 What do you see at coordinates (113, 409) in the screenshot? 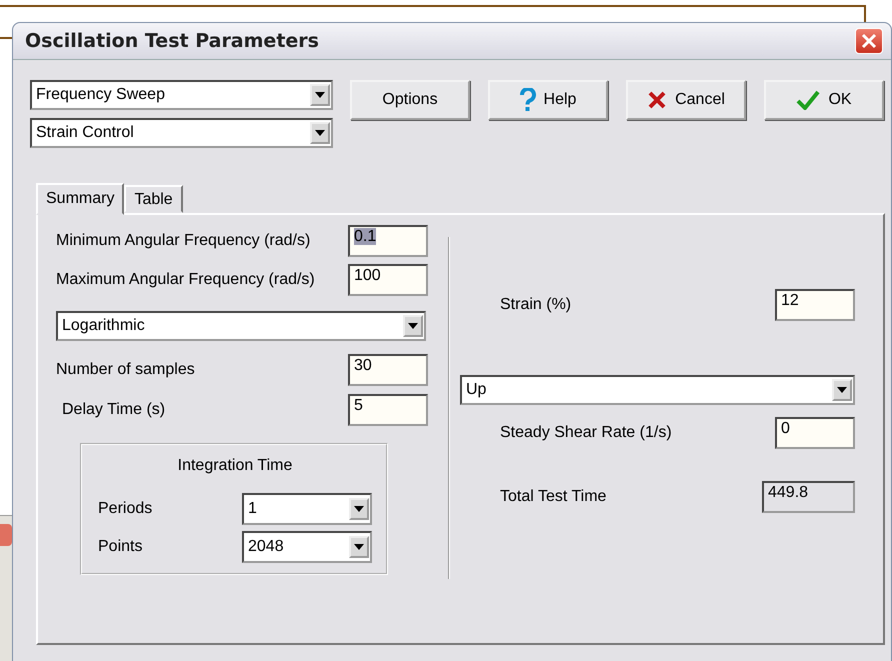
I see `field-label: Delay Time (s)` at bounding box center [113, 409].